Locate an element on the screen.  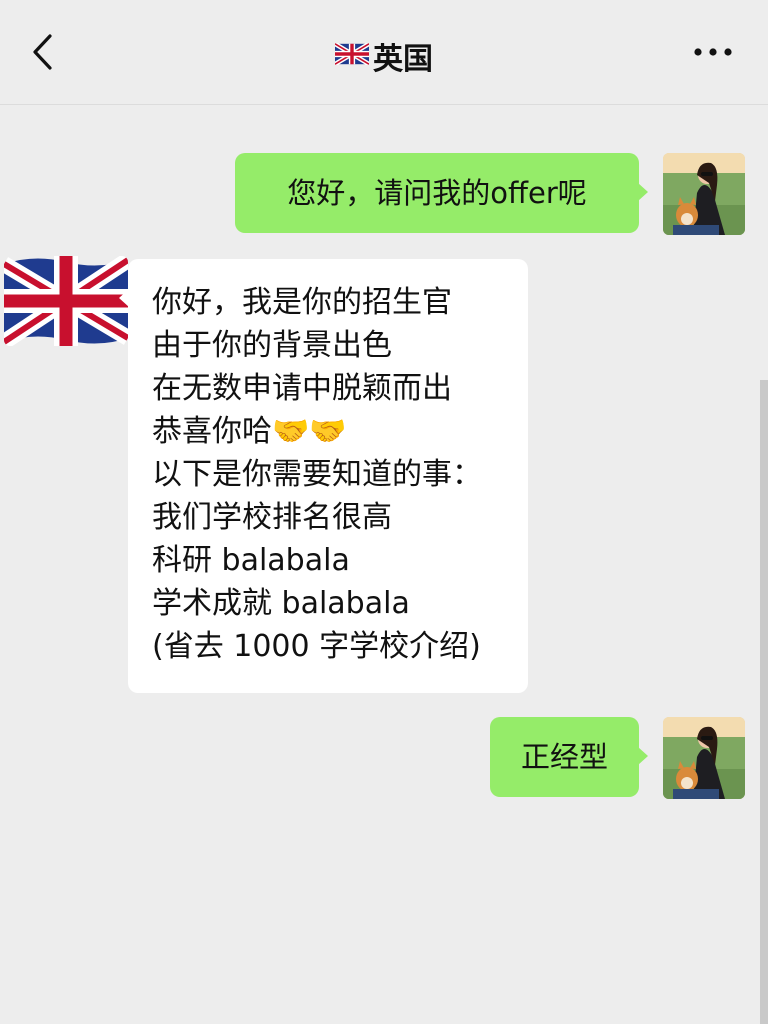
message-bubble-outgoing: 您好，请问我的offer呢 is located at coordinates (441, 193).